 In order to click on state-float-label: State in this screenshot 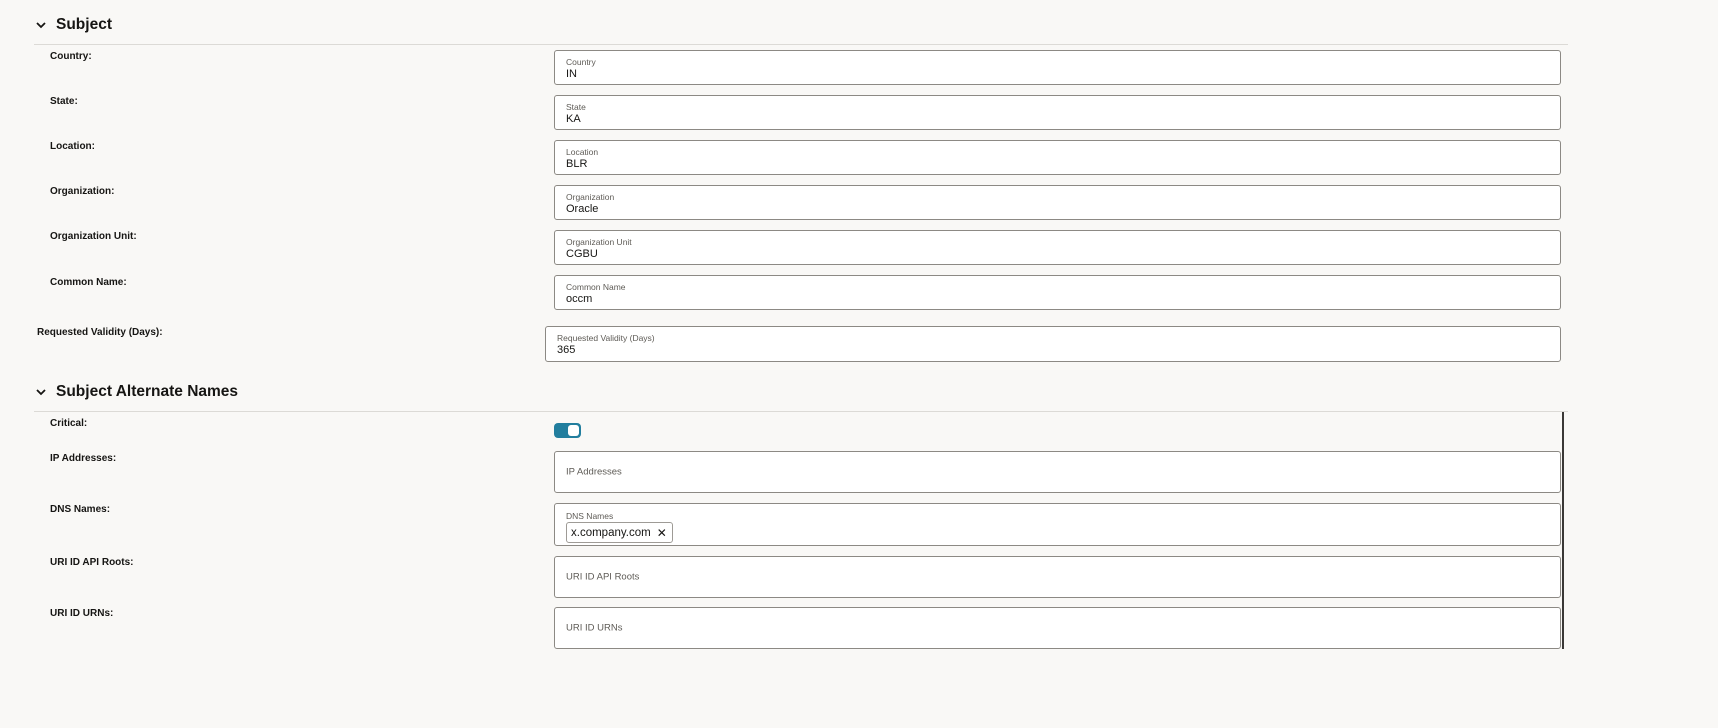, I will do `click(576, 107)`.